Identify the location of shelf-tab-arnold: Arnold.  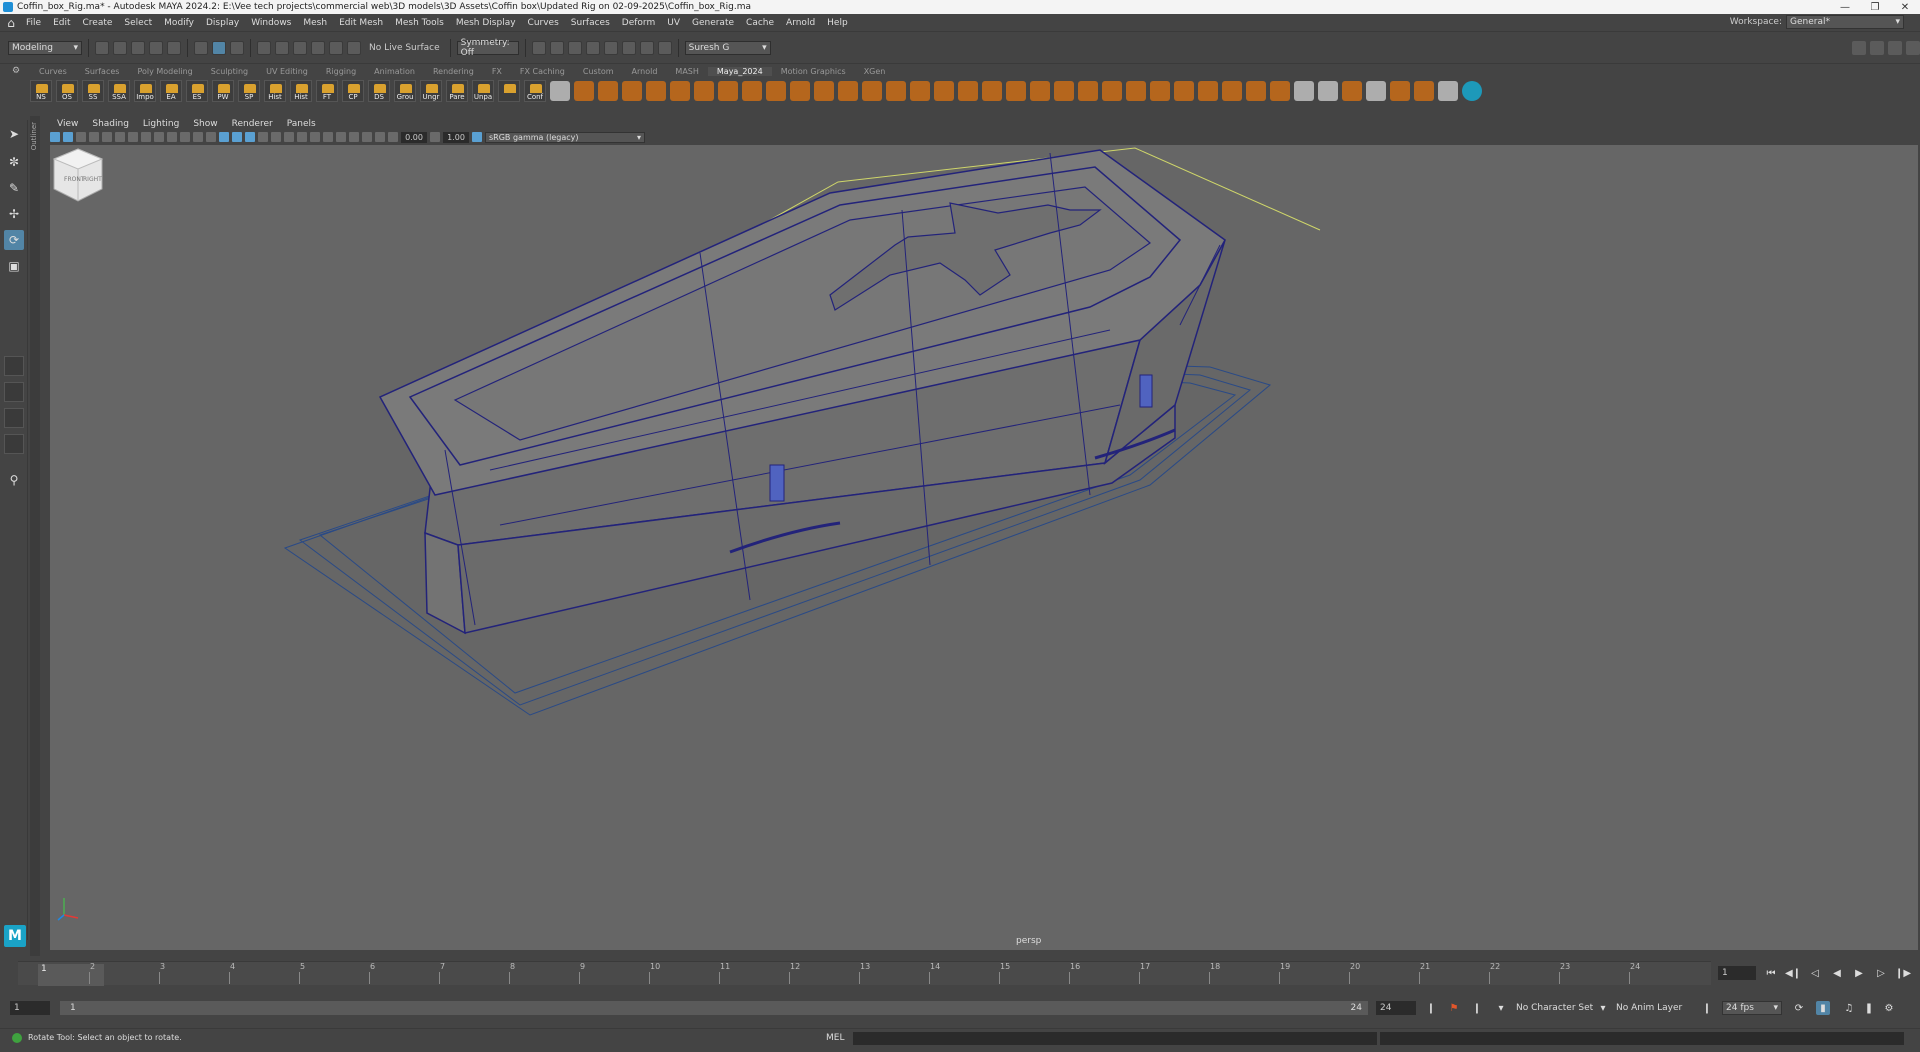
(645, 71).